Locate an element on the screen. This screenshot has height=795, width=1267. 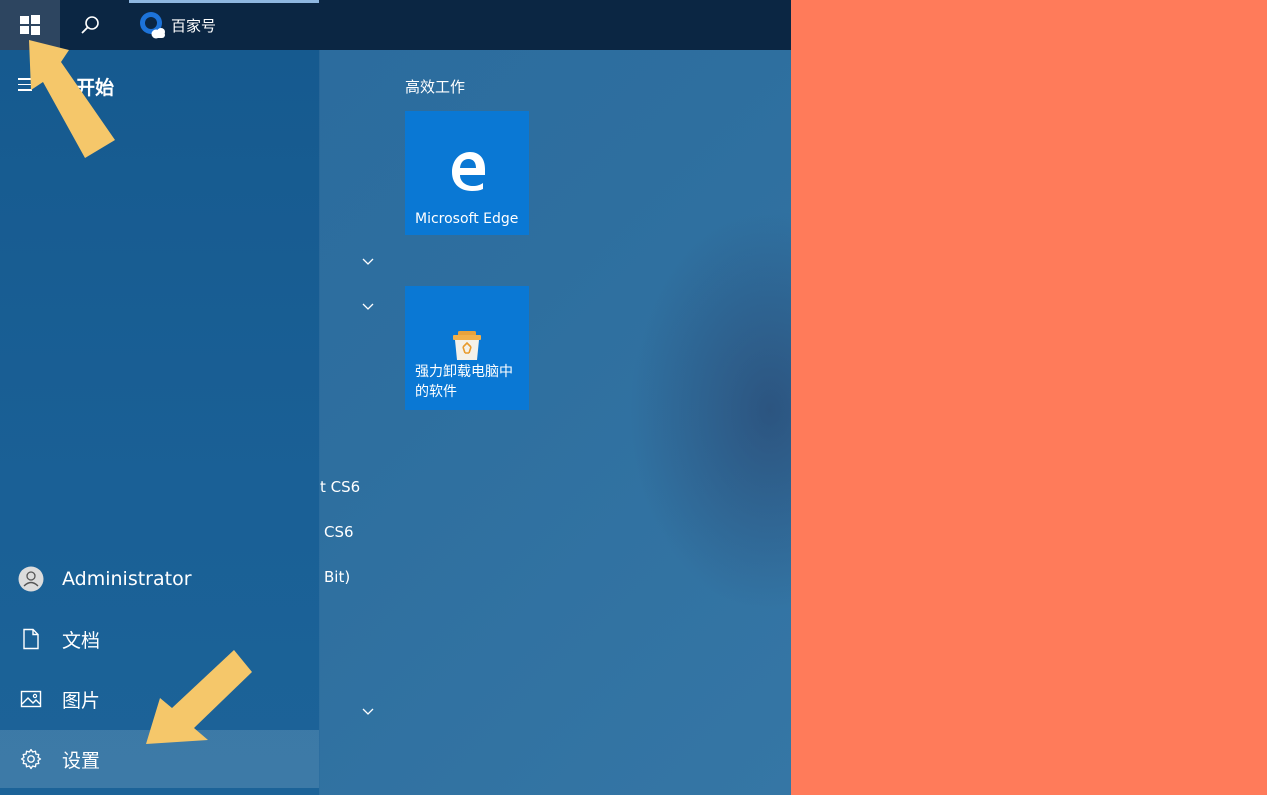
gear-icon is located at coordinates (31, 759).